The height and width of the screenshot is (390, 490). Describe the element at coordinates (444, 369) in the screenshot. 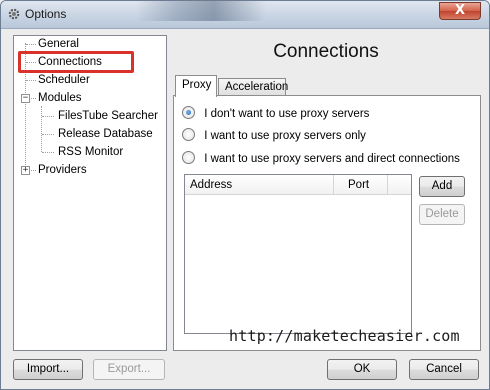

I see `cancel-button: Cancel` at that location.